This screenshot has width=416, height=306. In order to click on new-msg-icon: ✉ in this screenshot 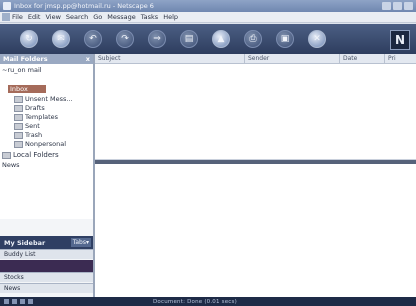, I will do `click(61, 39)`.